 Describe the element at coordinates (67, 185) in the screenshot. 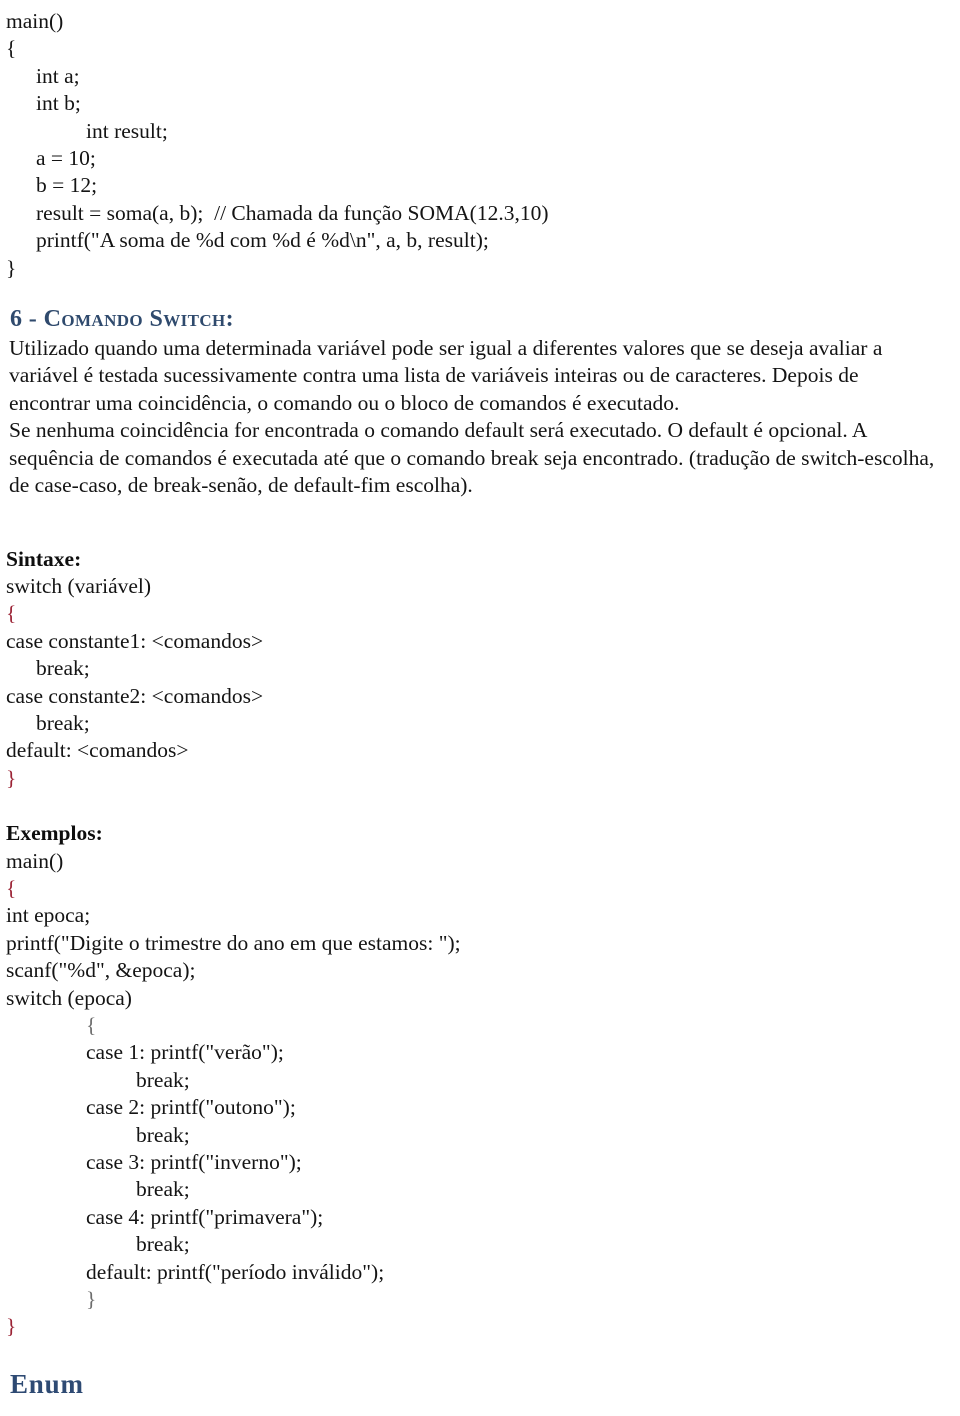

I see `code-line: b = 12;` at that location.